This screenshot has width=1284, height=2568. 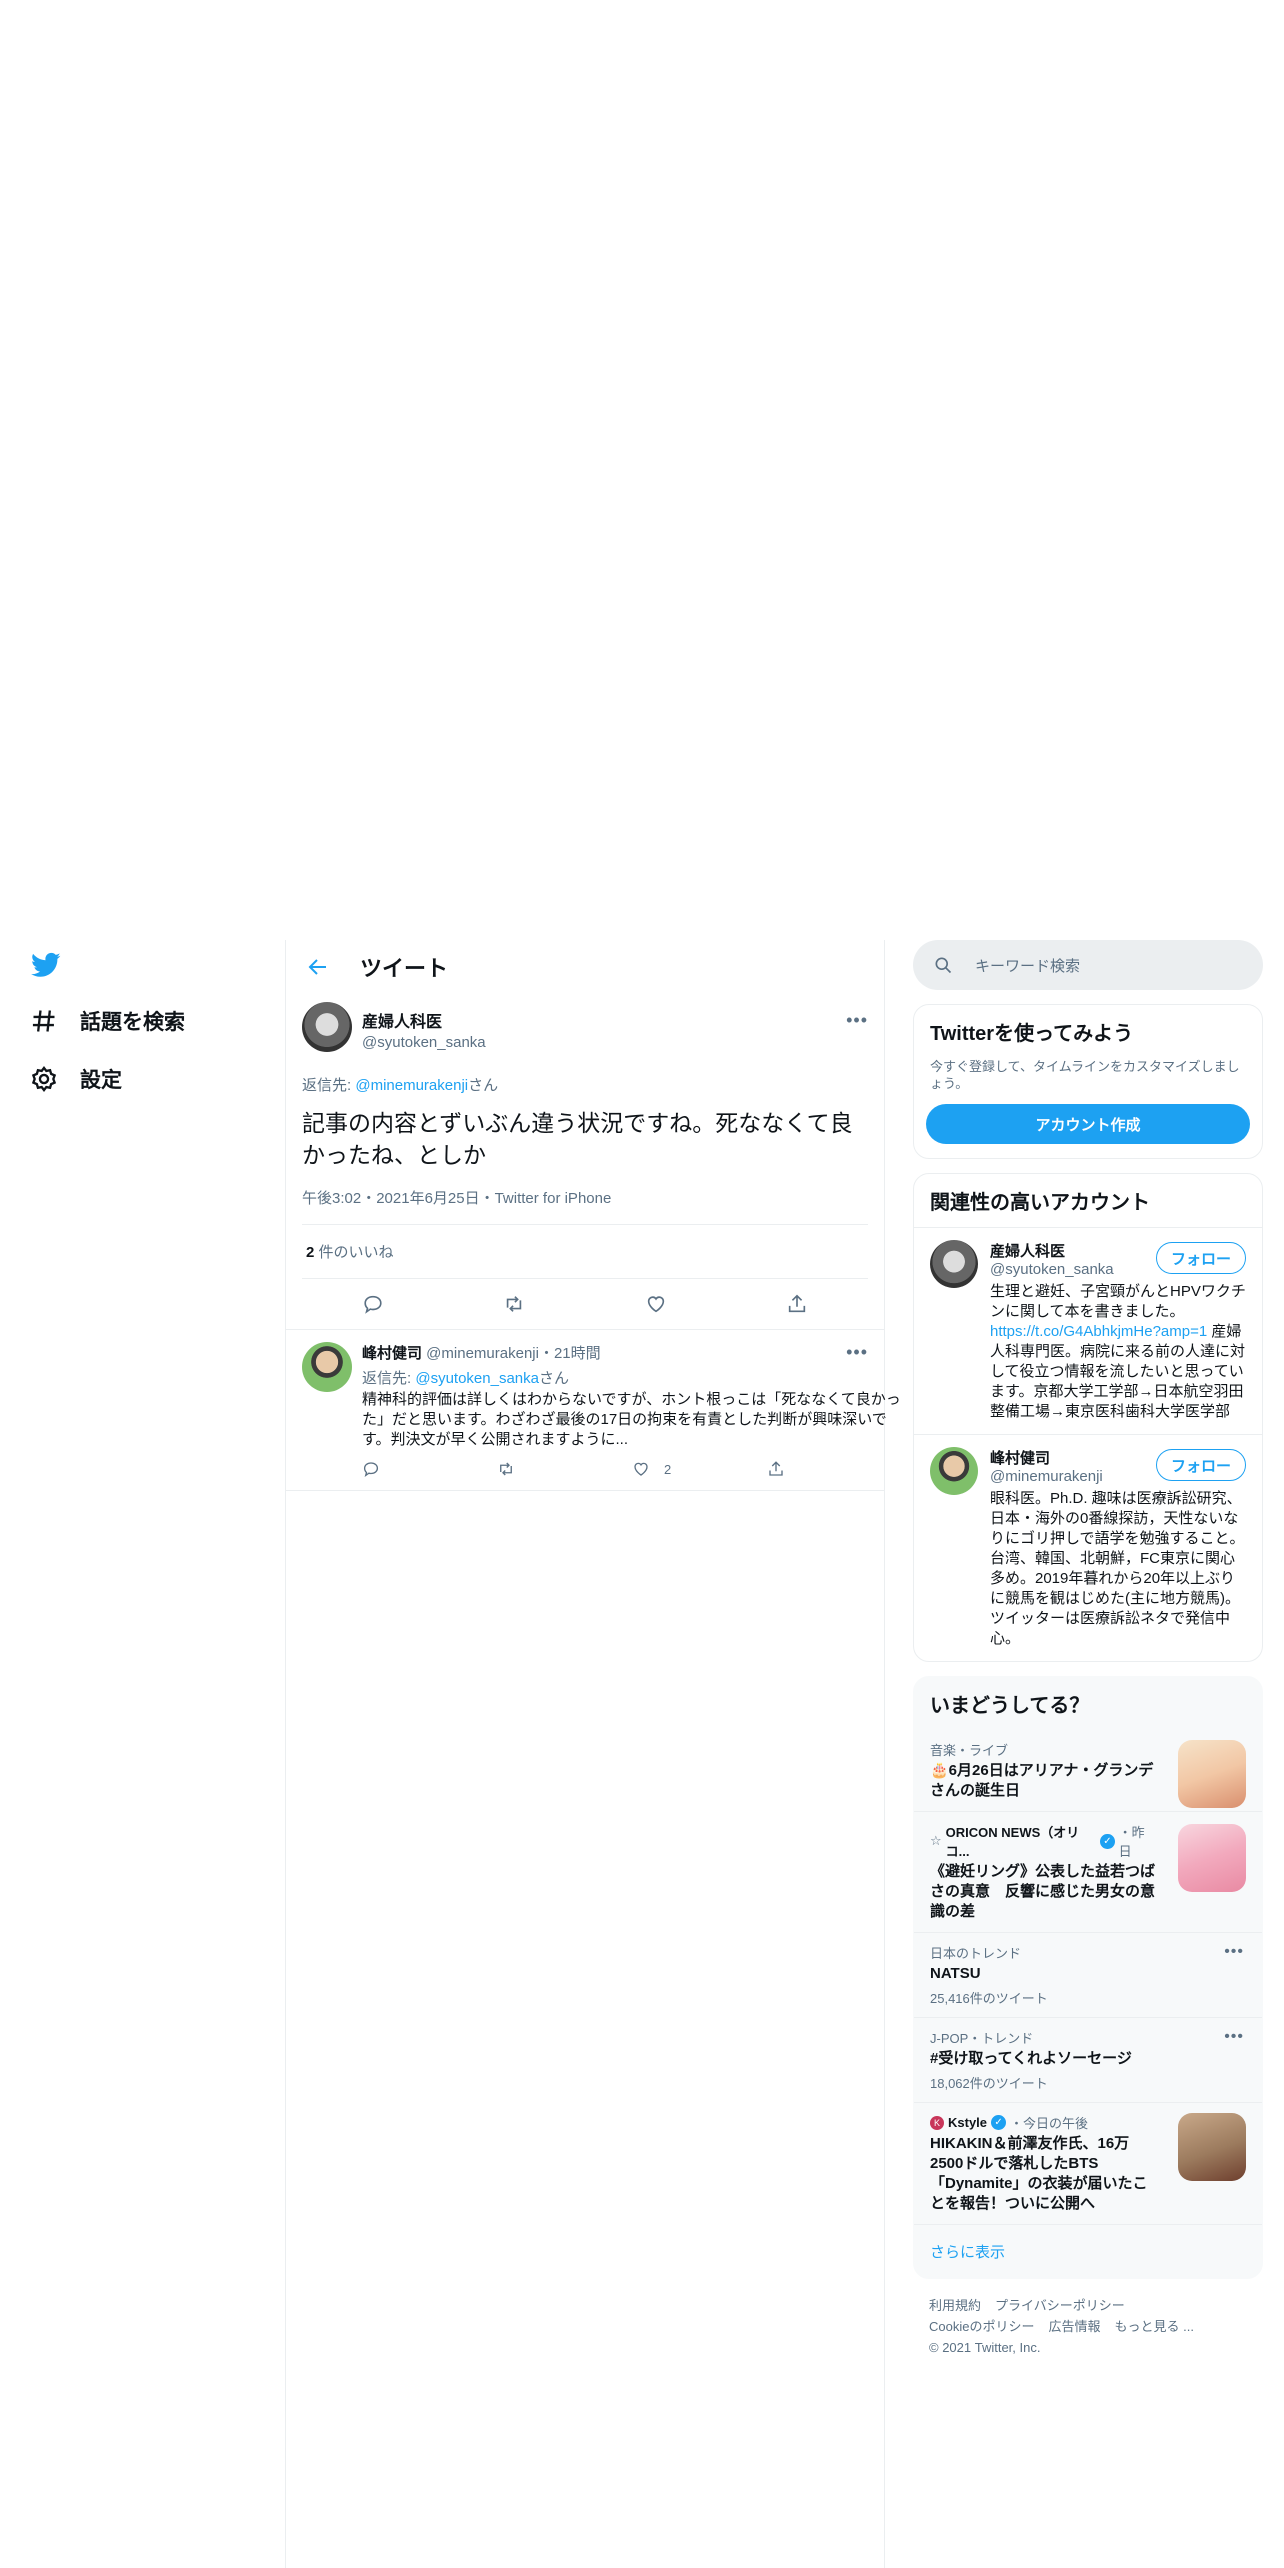 I want to click on create-account-button: アカウント作成, so click(x=1088, y=1124).